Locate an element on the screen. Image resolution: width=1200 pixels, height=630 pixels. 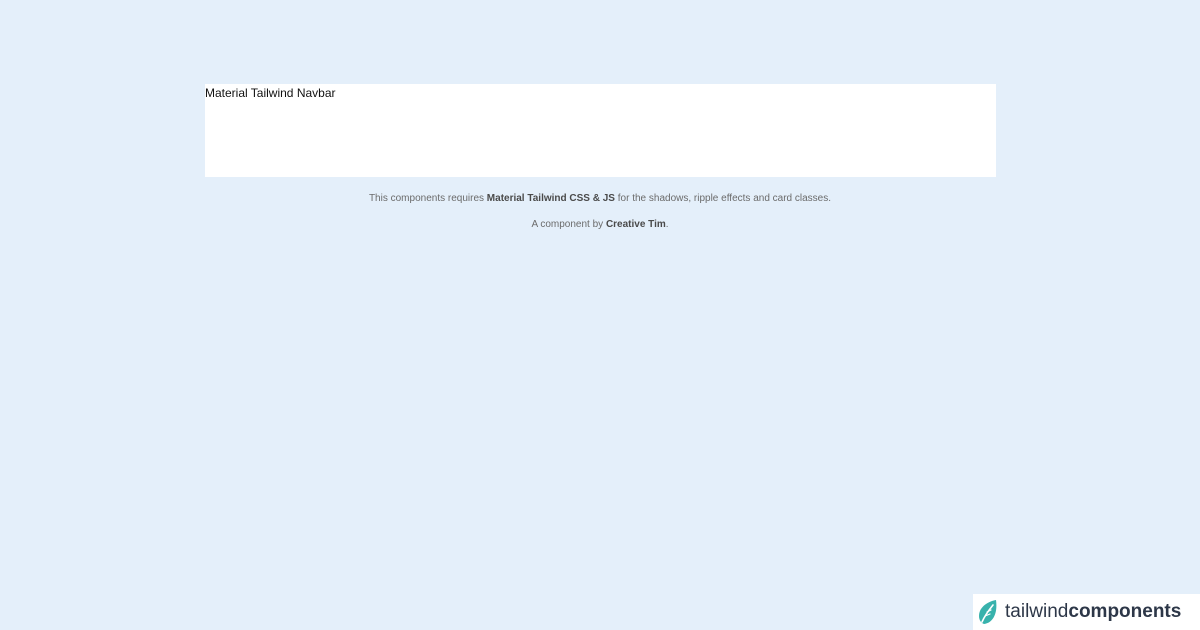
tailwindcomponents-badge: tailwindcomponents is located at coordinates (1086, 612).